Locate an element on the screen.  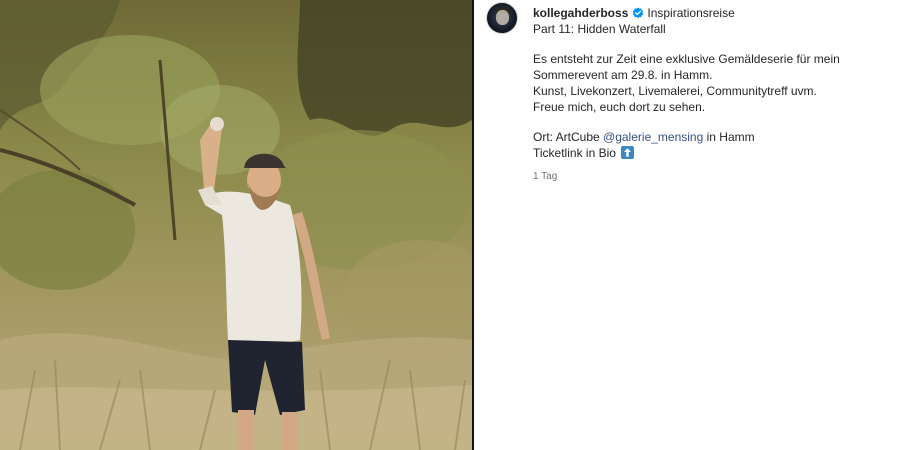
caption-line: Sommerevent am 29.8. in Hamm. is located at coordinates (623, 75).